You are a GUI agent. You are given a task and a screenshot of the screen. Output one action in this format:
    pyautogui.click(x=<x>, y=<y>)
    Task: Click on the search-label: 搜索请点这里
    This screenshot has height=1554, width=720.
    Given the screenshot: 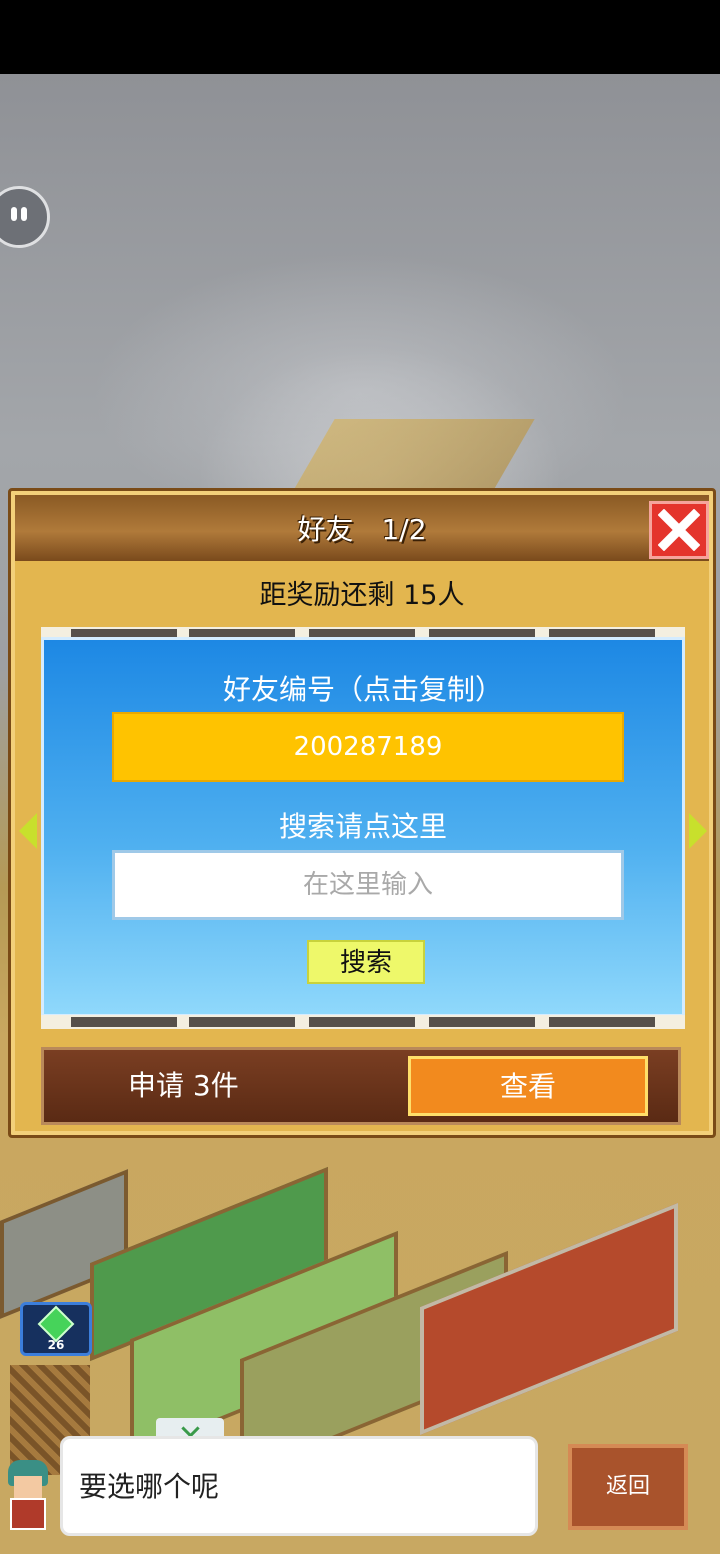 What is the action you would take?
    pyautogui.click(x=362, y=826)
    